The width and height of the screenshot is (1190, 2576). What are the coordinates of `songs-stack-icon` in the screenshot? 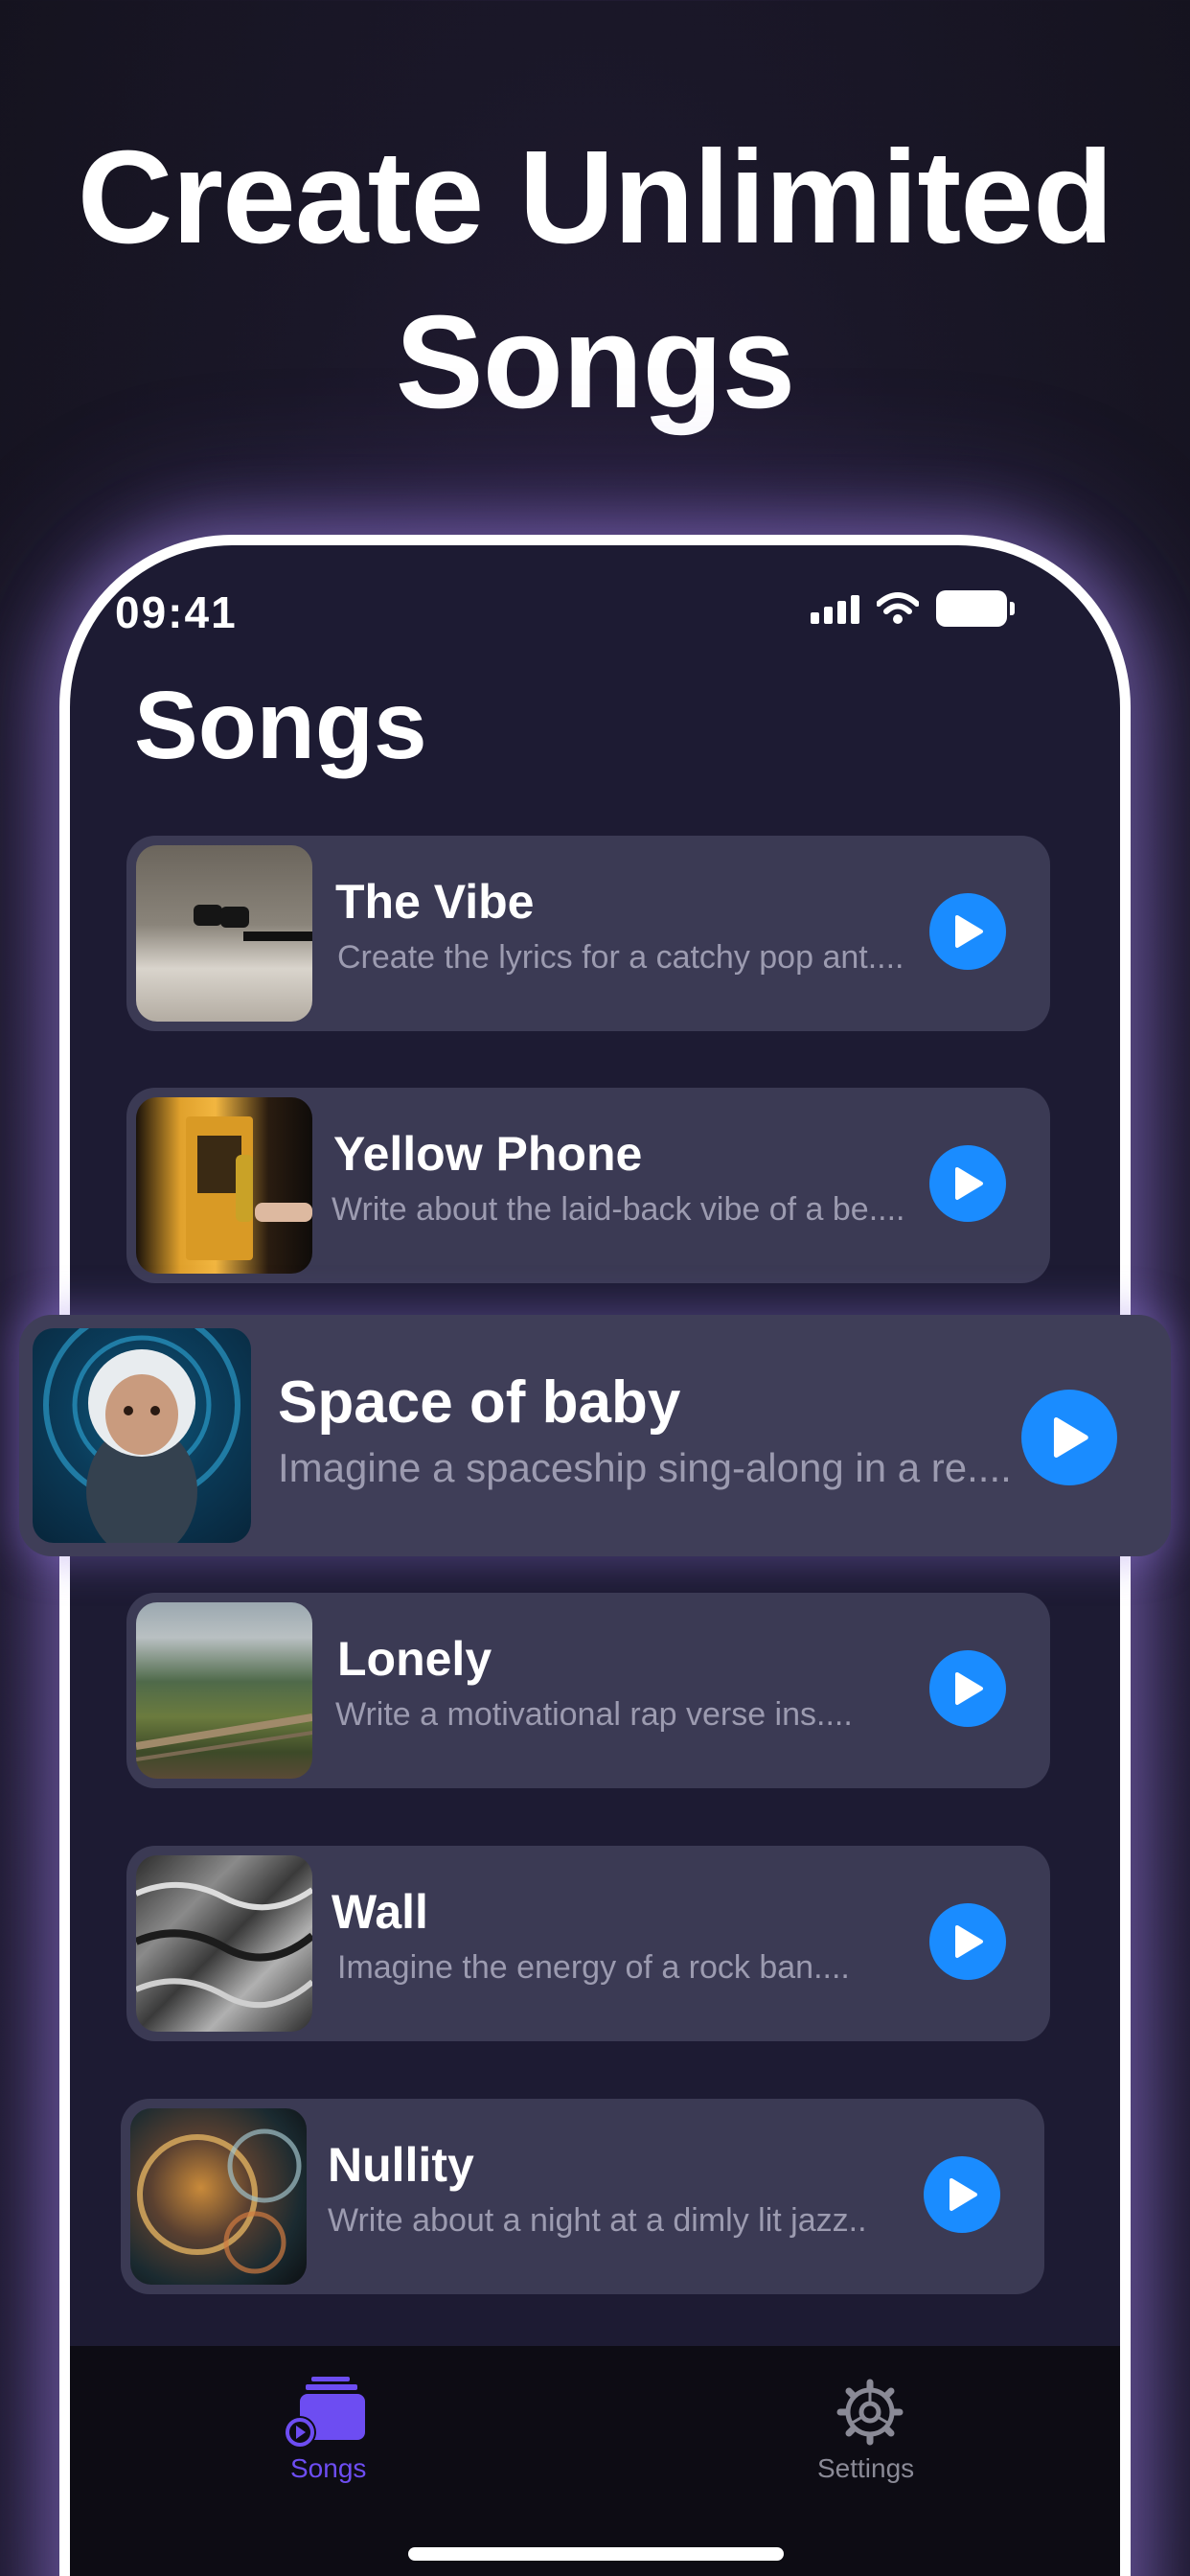 It's located at (325, 2412).